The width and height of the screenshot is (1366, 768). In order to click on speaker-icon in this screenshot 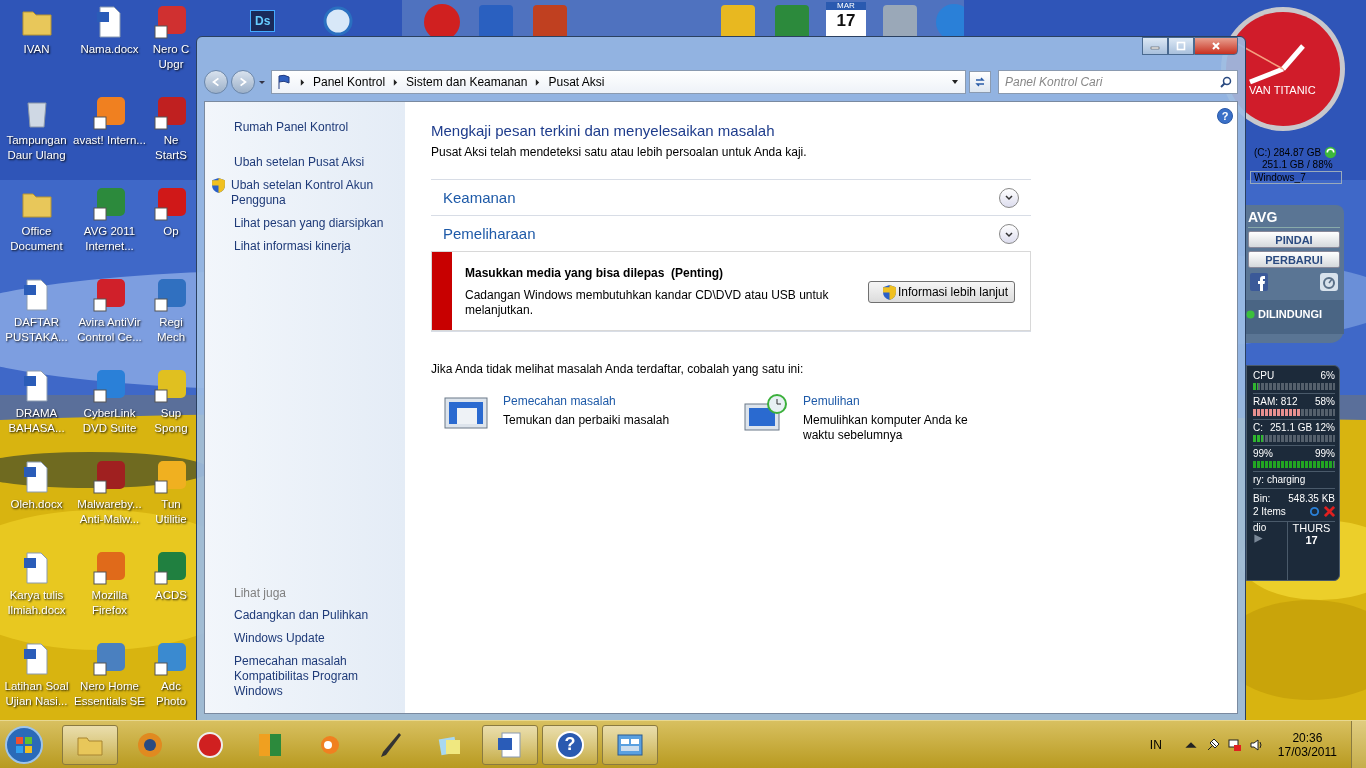, I will do `click(1256, 744)`.